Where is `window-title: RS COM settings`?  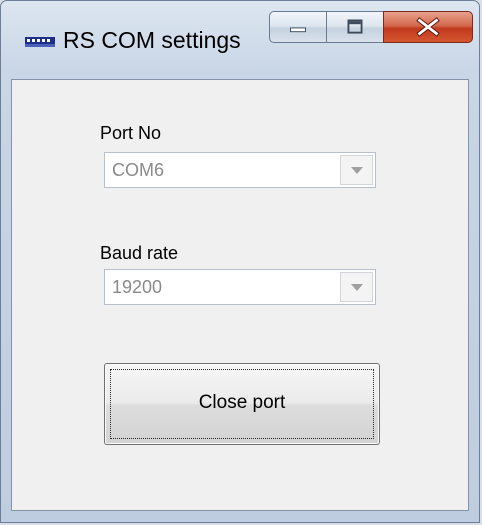 window-title: RS COM settings is located at coordinates (152, 40).